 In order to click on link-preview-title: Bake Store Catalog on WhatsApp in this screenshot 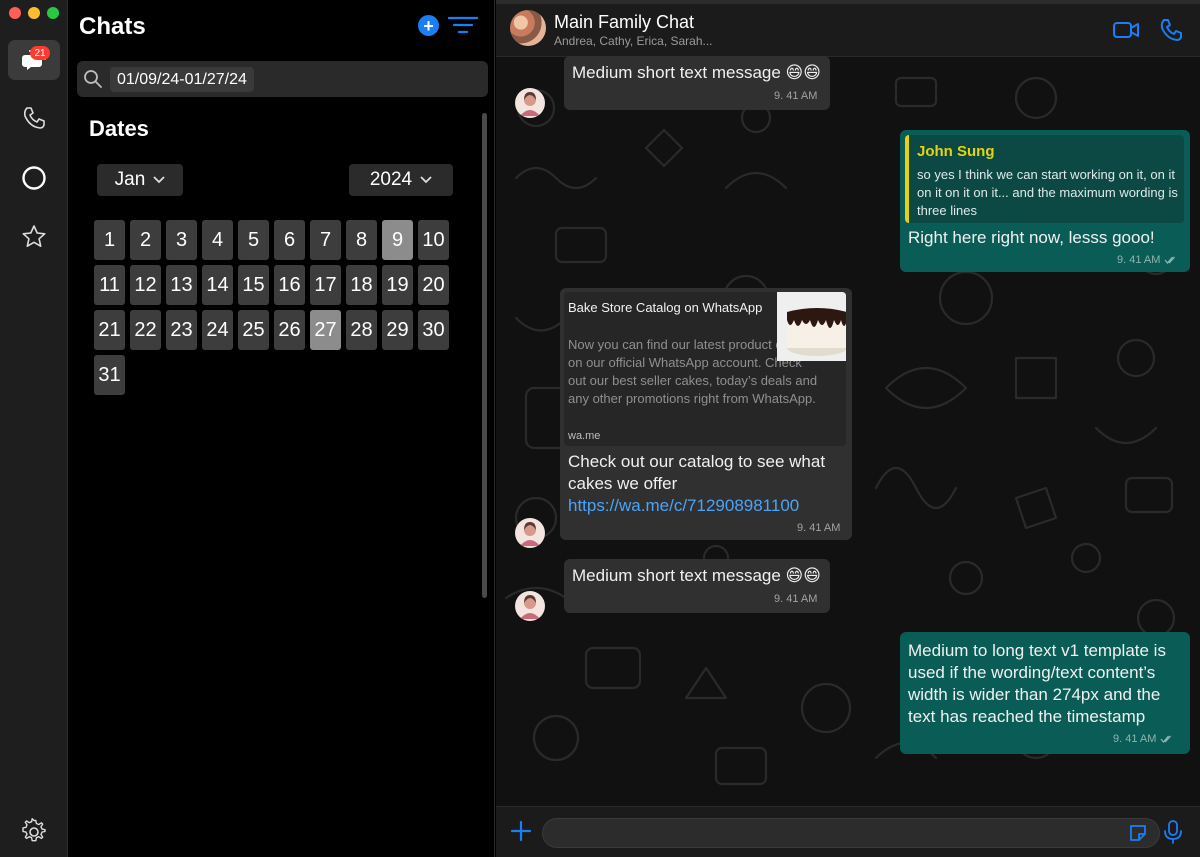, I will do `click(665, 307)`.